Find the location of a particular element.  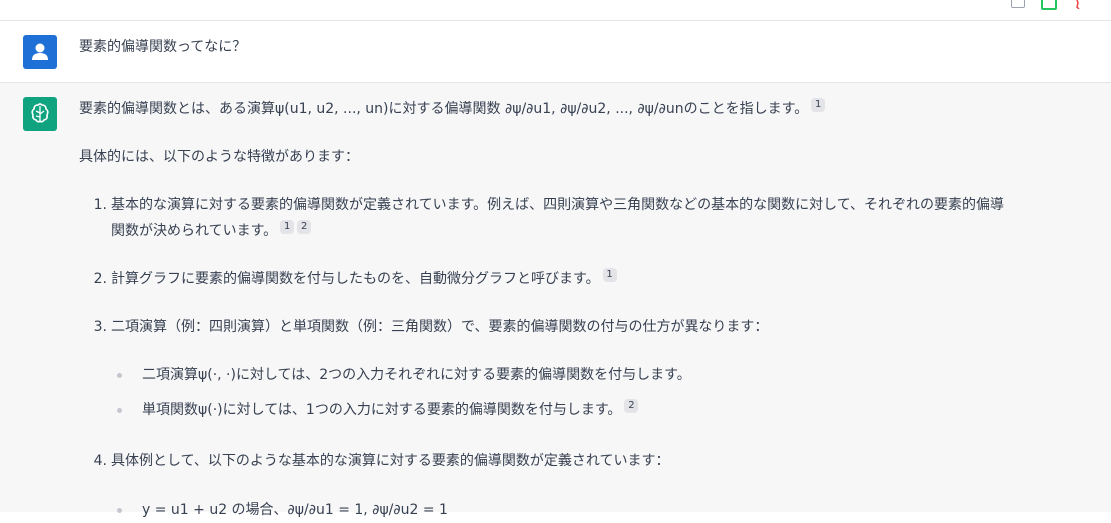

sub-list-item-text: 単項関数ψ(·)に対しては、1つの入力に対する要素的偏導関数を付与します。 2 is located at coordinates (390, 410).